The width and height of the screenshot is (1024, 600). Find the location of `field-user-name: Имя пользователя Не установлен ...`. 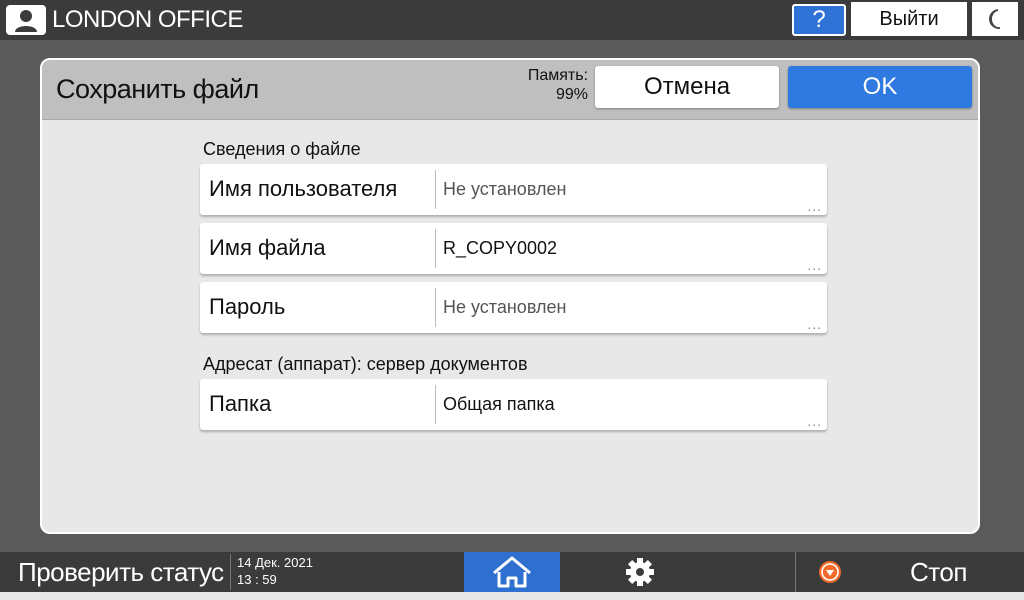

field-user-name: Имя пользователя Не установлен ... is located at coordinates (513, 189).